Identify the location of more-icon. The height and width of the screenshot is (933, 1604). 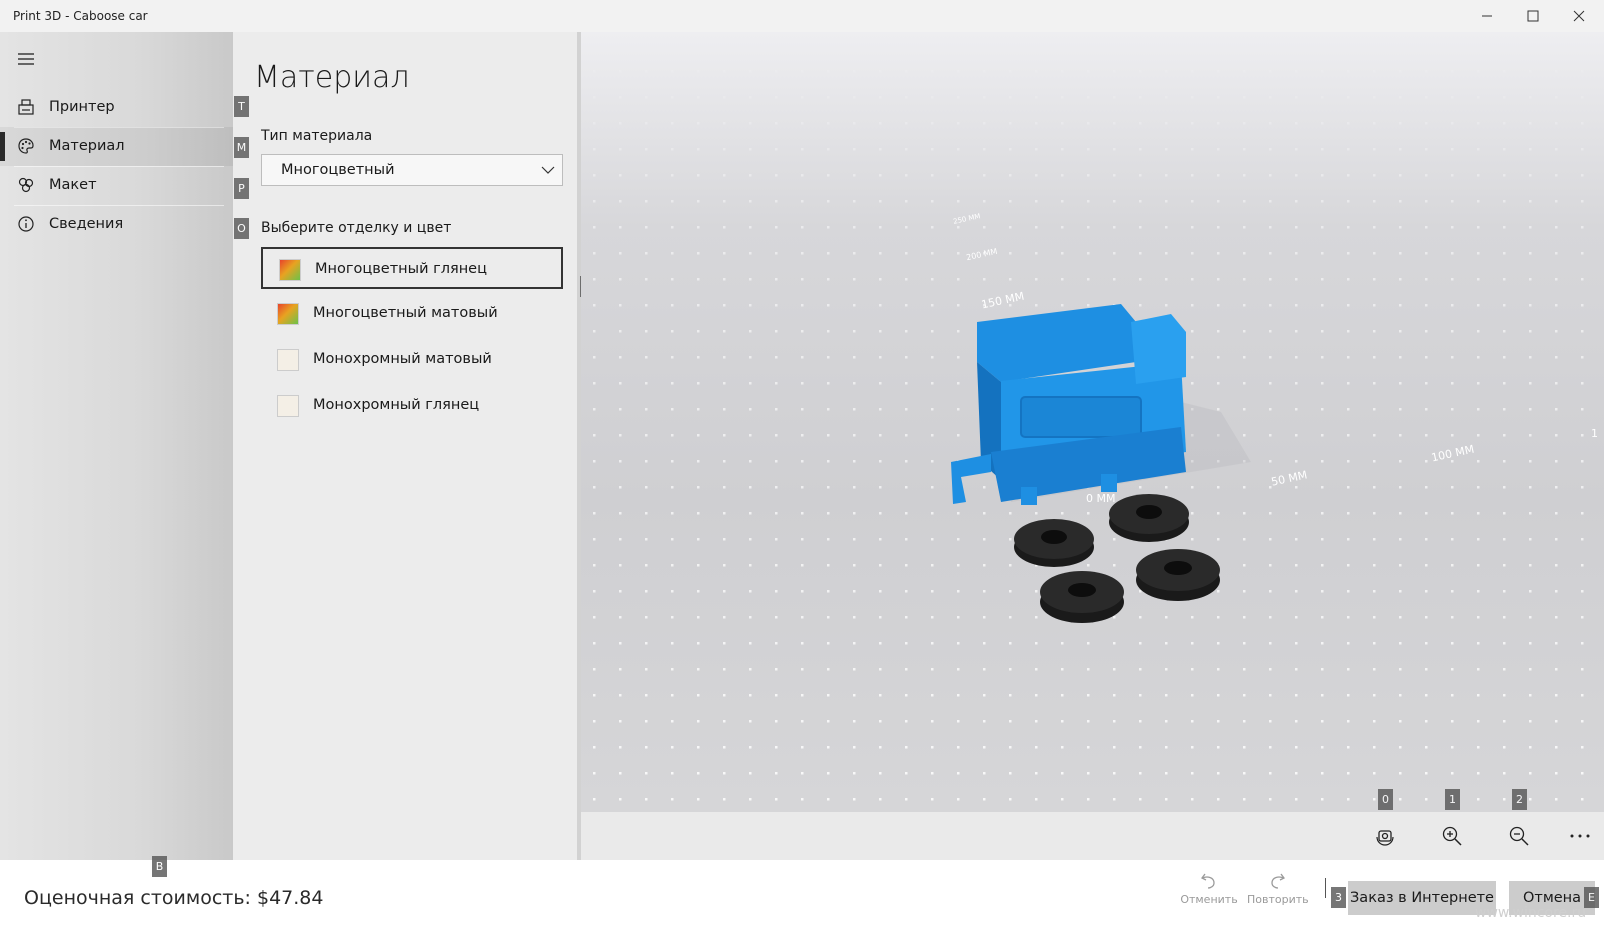
(1580, 836).